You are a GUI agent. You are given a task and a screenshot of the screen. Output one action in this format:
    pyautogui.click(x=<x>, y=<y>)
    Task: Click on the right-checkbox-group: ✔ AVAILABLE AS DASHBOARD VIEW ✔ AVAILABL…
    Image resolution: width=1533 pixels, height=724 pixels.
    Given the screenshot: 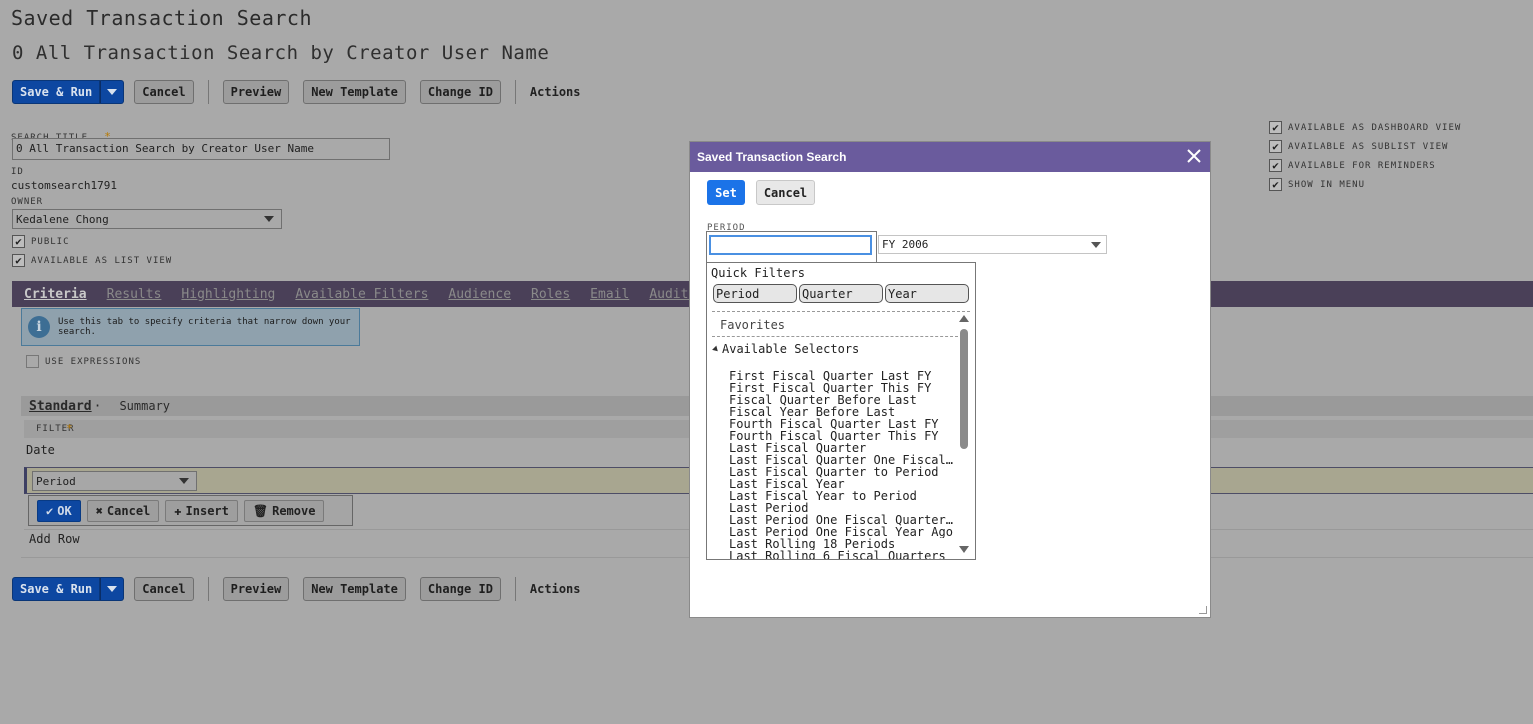 What is the action you would take?
    pyautogui.click(x=1365, y=156)
    